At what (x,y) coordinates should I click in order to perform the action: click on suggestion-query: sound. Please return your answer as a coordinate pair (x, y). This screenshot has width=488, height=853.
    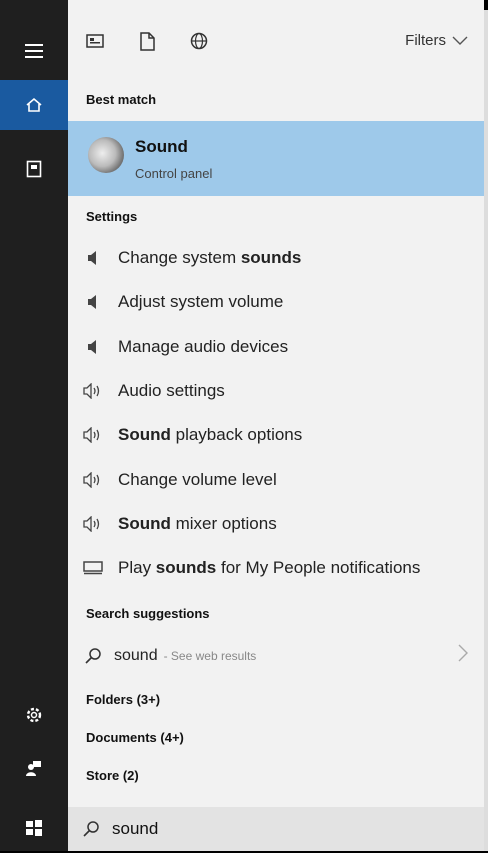
    Looking at the image, I should click on (136, 655).